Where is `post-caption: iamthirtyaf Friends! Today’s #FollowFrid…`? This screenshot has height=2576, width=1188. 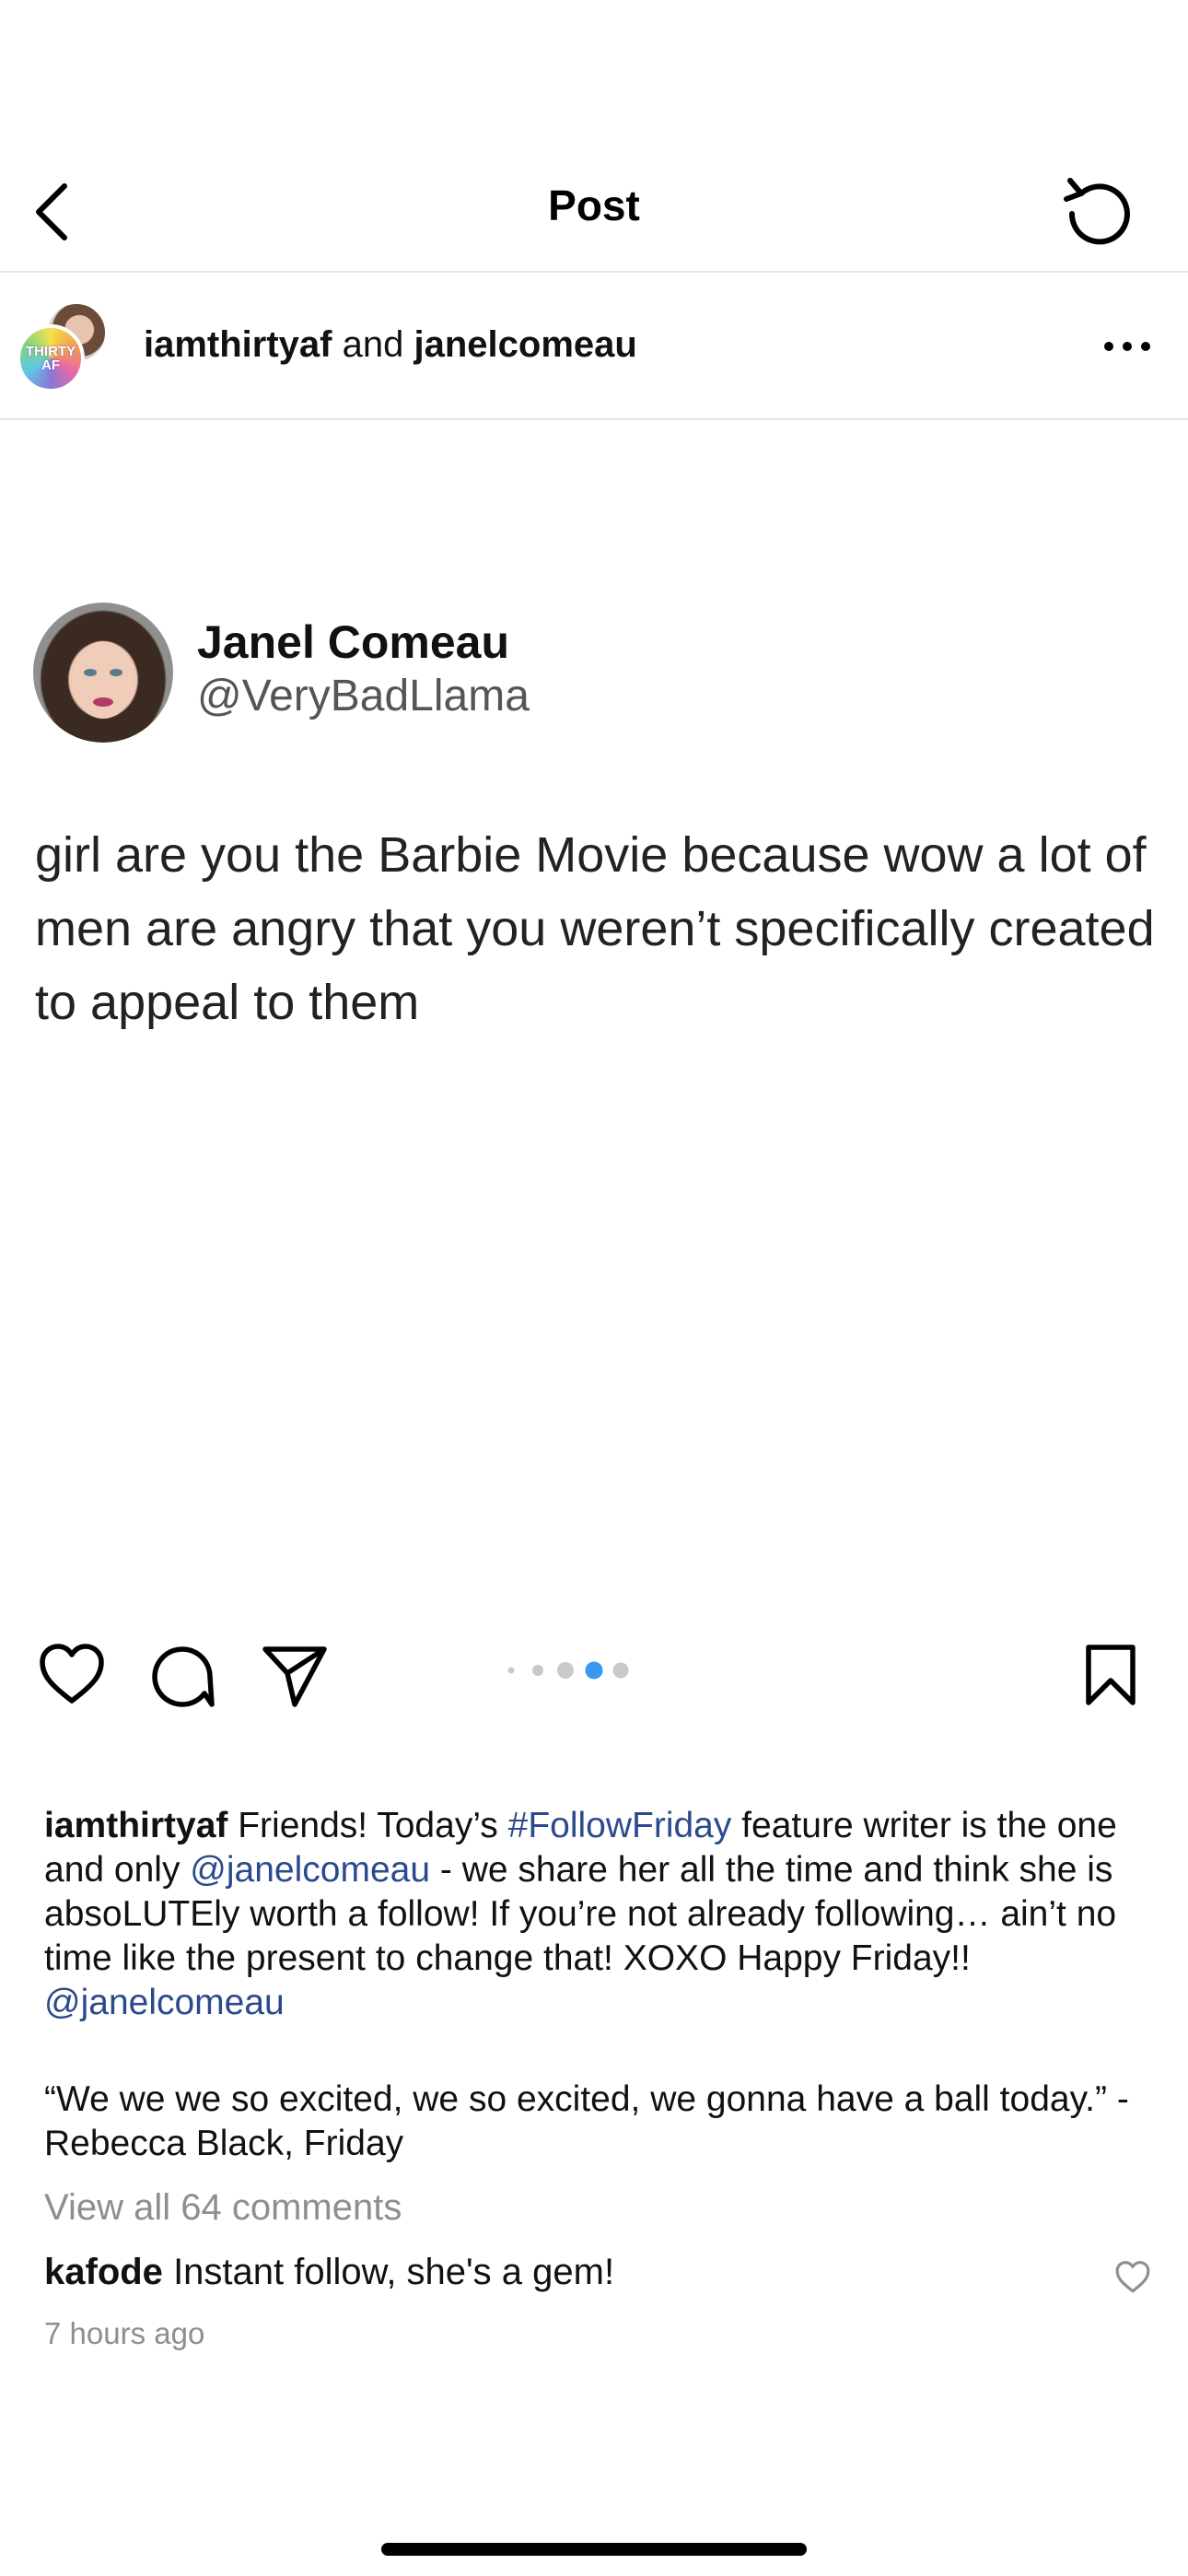
post-caption: iamthirtyaf Friends! Today’s #FollowFrid… is located at coordinates (587, 1914).